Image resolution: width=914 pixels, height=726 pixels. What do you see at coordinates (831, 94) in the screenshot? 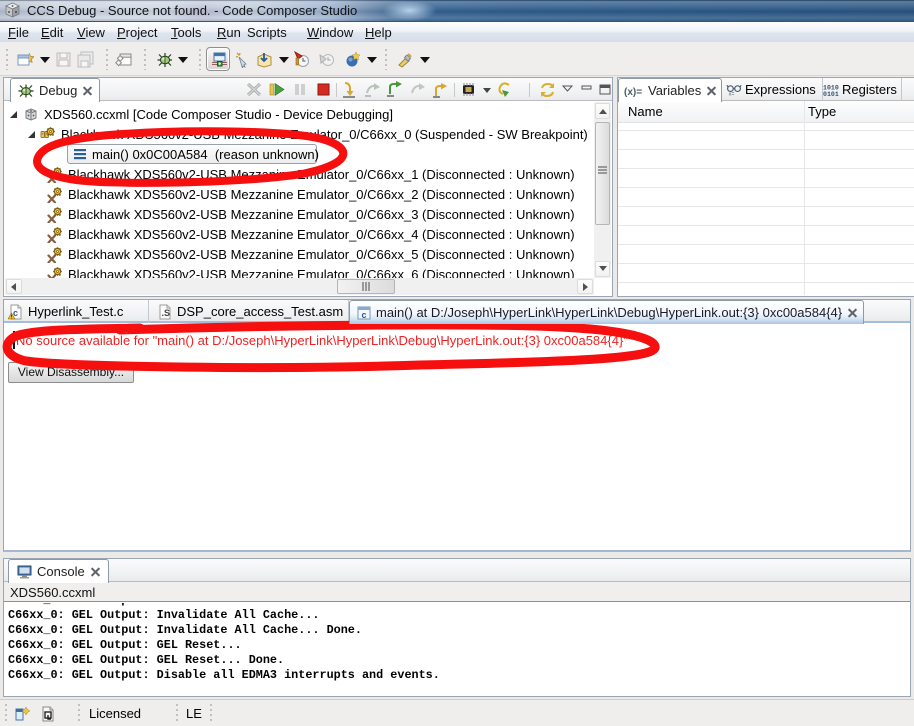
I see `svg-text: 0101` at bounding box center [831, 94].